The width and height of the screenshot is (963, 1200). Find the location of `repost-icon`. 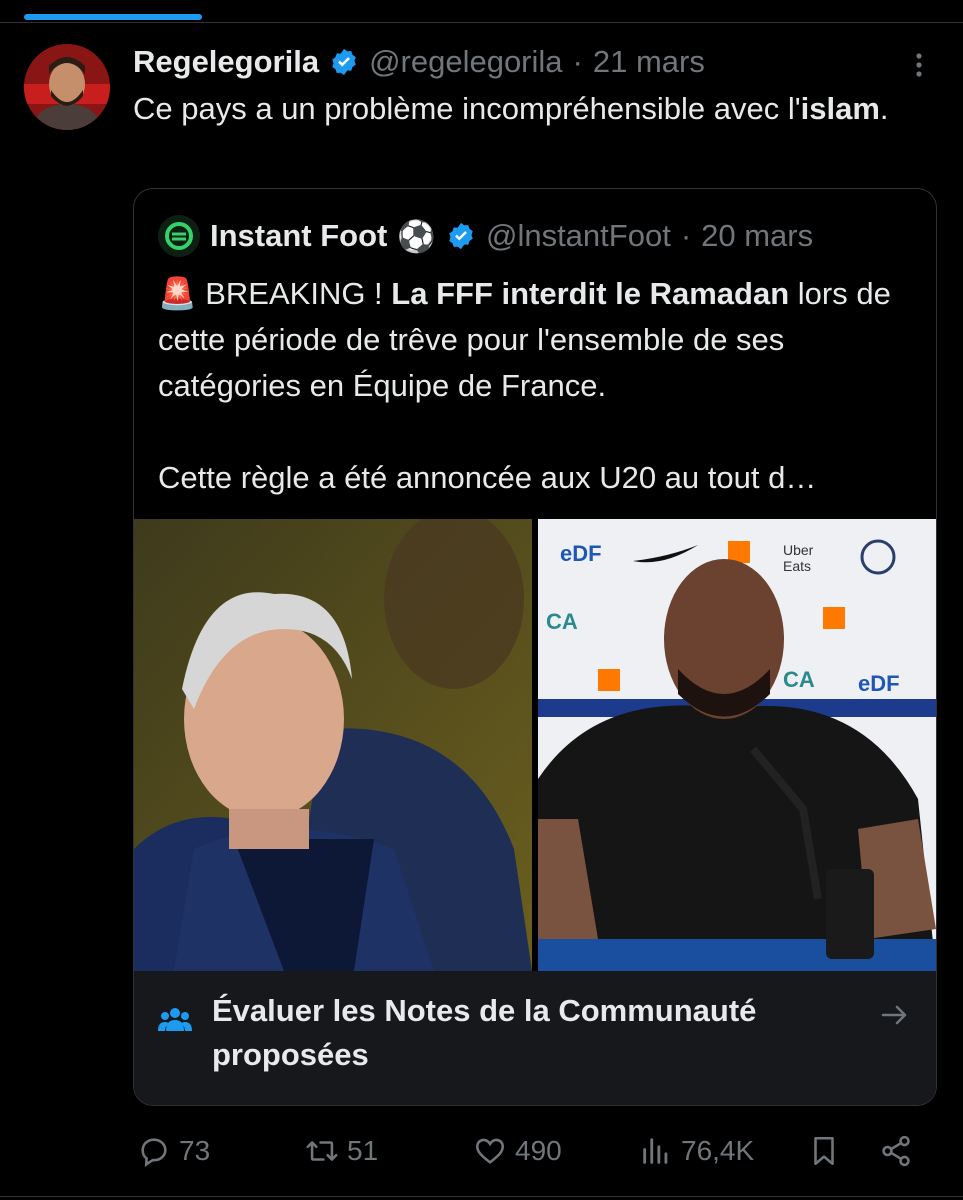

repost-icon is located at coordinates (322, 1151).